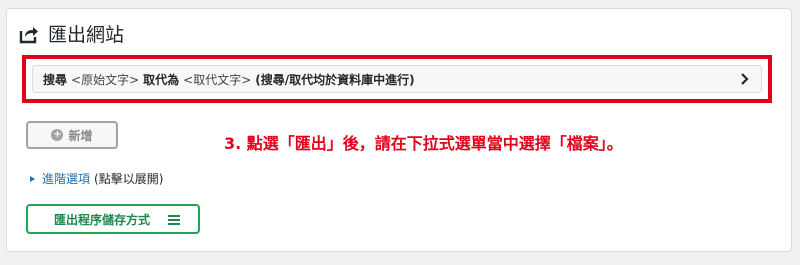 The height and width of the screenshot is (265, 800). What do you see at coordinates (129, 179) in the screenshot?
I see `advanced-options-hint: (點擊以展開)` at bounding box center [129, 179].